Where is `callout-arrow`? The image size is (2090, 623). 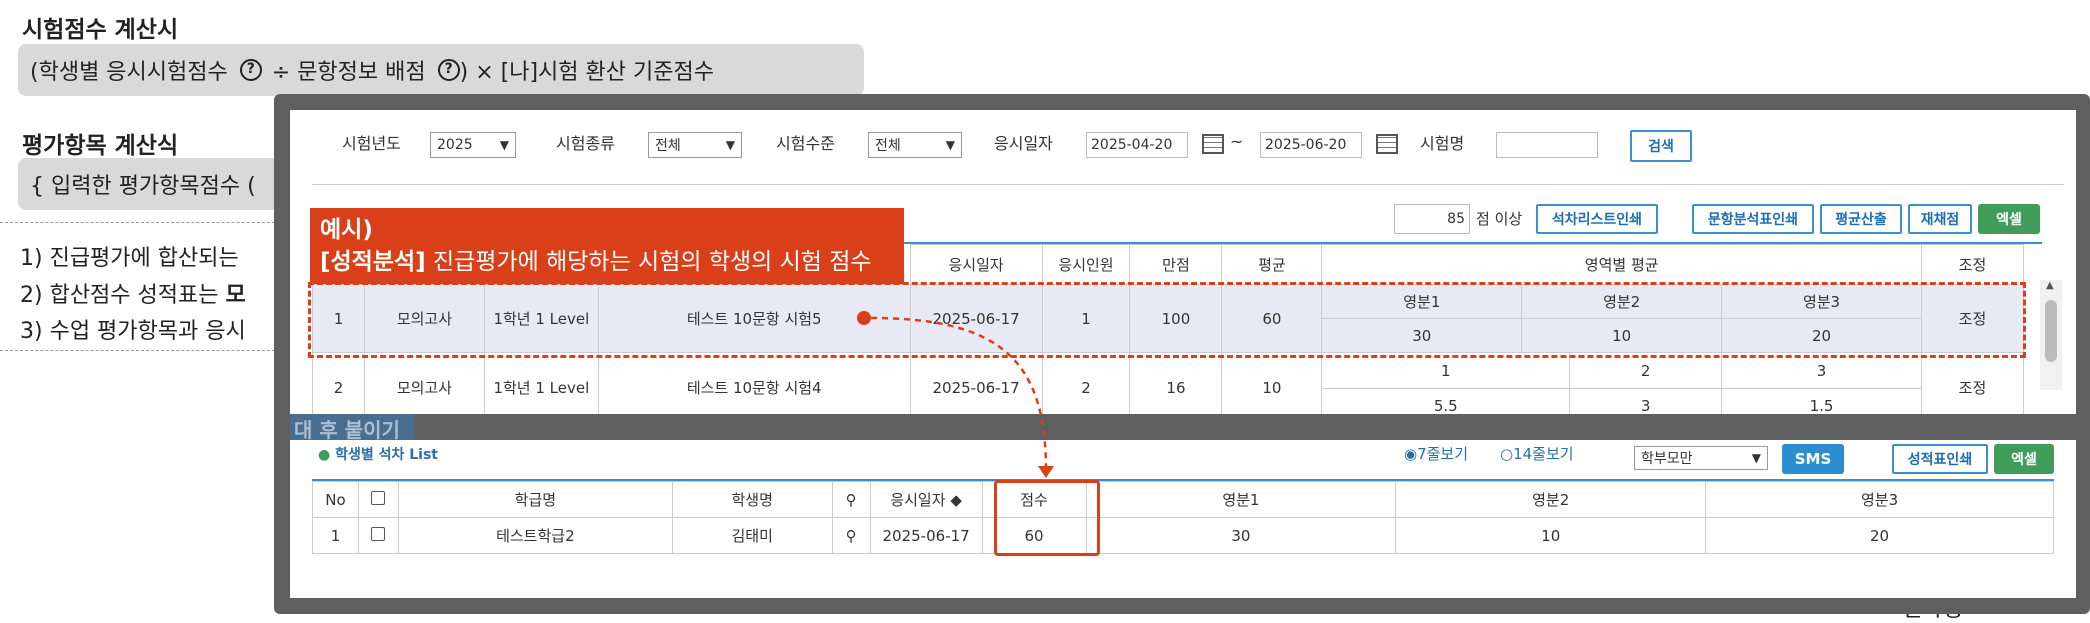 callout-arrow is located at coordinates (955, 394).